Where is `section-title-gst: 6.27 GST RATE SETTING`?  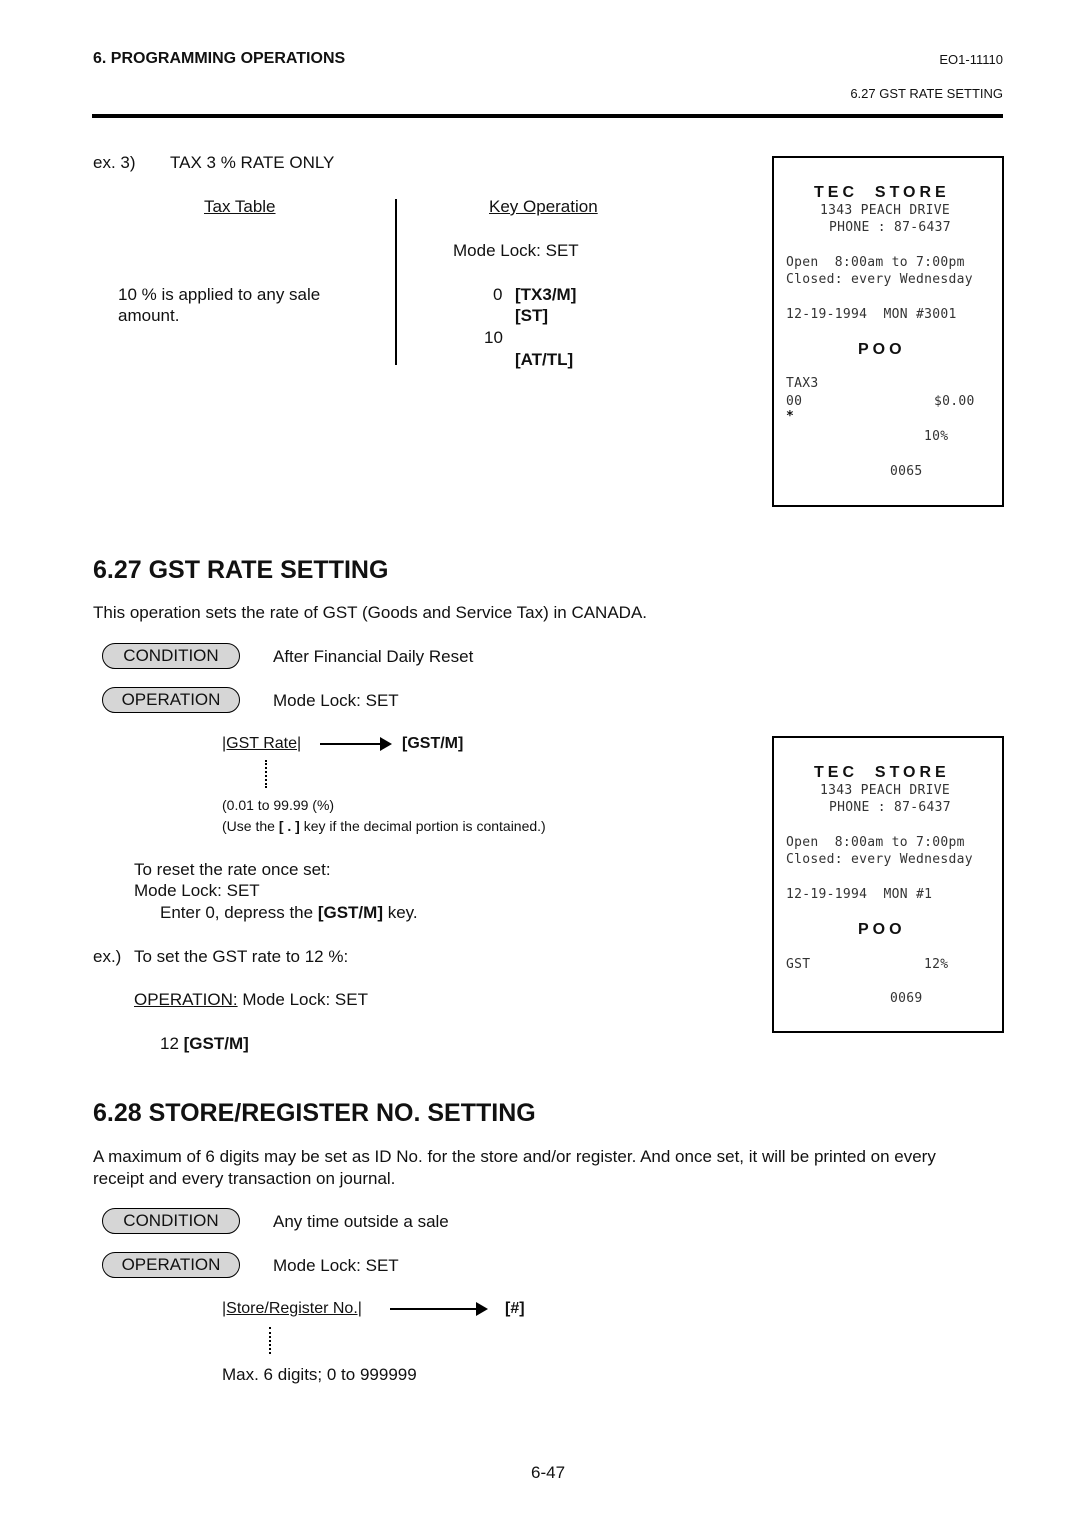
section-title-gst: 6.27 GST RATE SETTING is located at coordinates (241, 570).